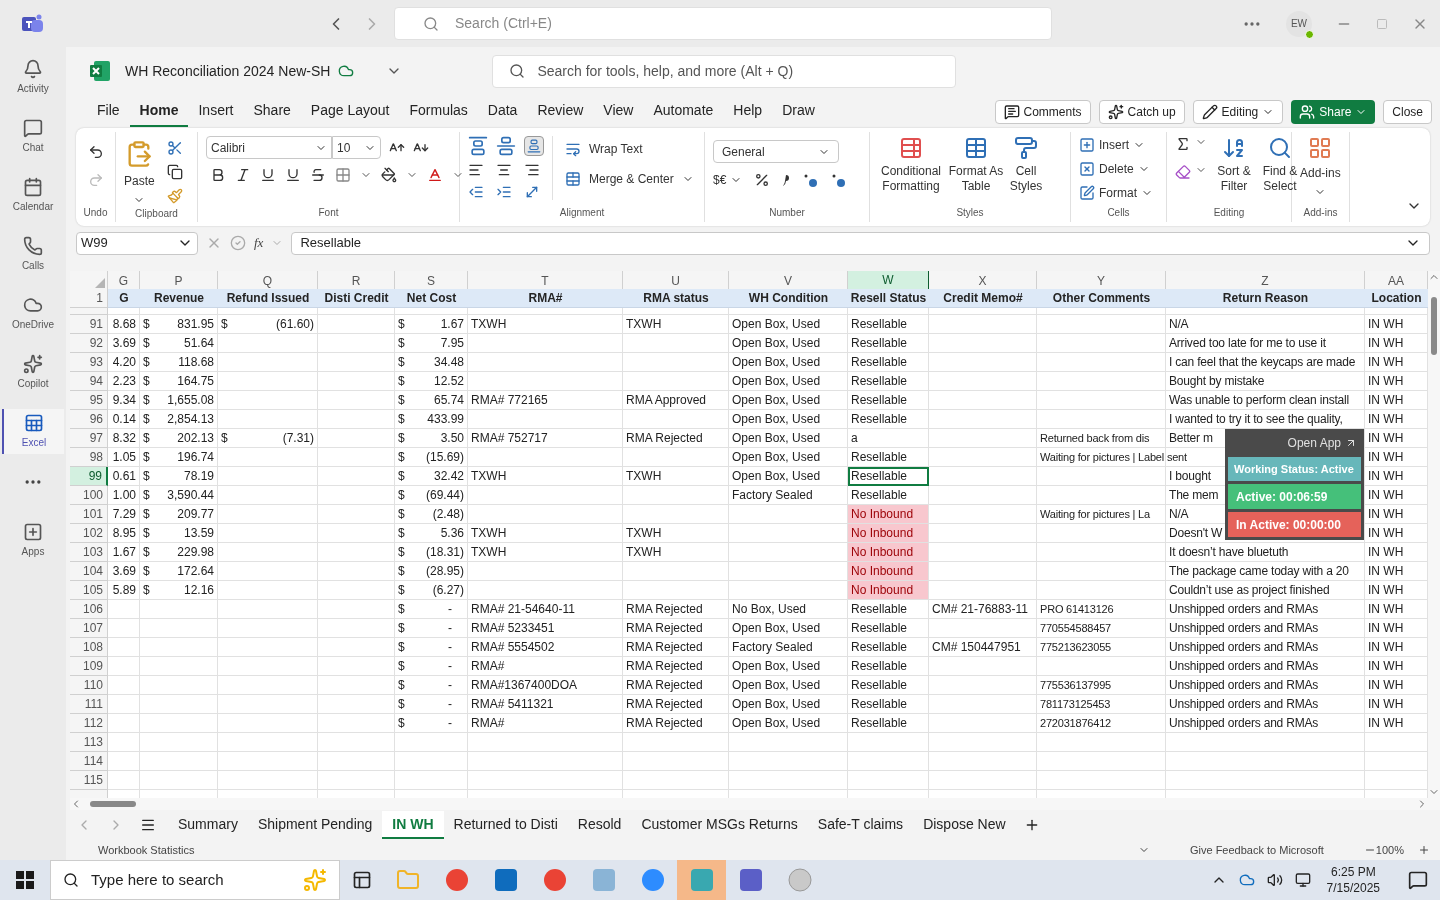 The image size is (1440, 900). What do you see at coordinates (89, 742) in the screenshot?
I see `row-header: 113` at bounding box center [89, 742].